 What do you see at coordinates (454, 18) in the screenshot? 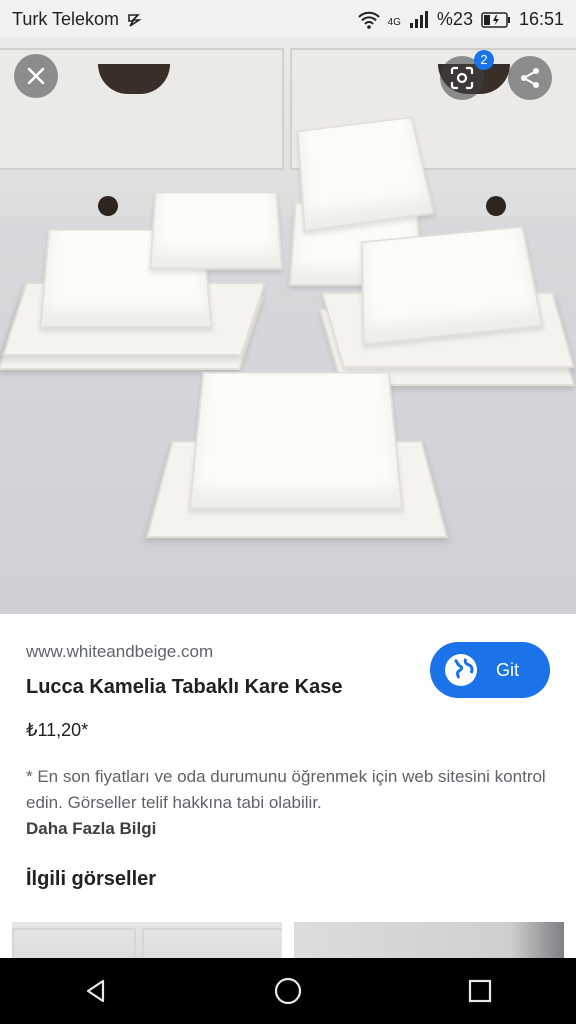
I see `battery-percent: %23` at bounding box center [454, 18].